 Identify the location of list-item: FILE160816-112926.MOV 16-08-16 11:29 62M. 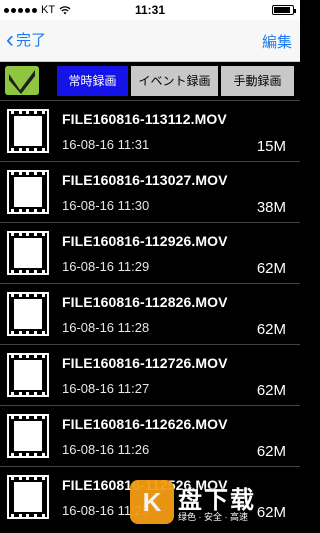
(150, 252).